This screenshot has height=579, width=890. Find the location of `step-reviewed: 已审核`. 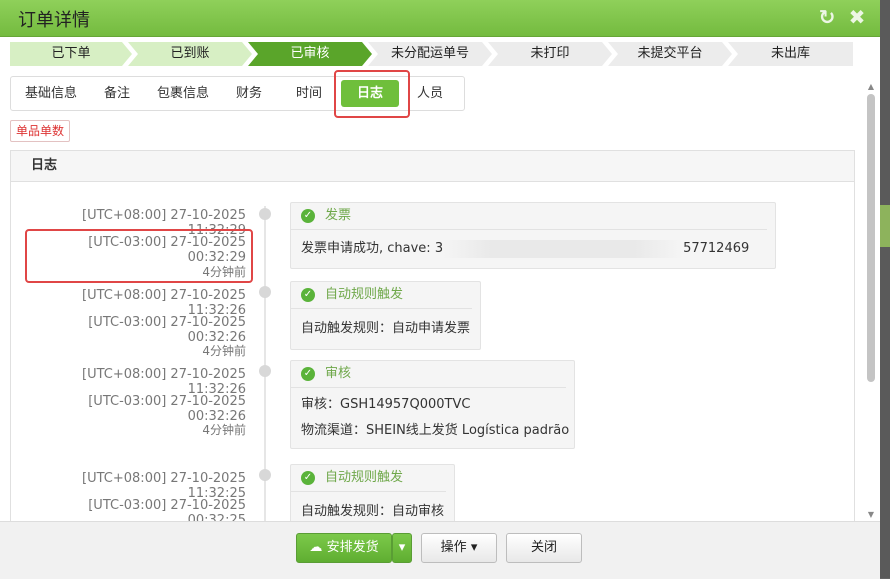

step-reviewed: 已审核 is located at coordinates (310, 54).